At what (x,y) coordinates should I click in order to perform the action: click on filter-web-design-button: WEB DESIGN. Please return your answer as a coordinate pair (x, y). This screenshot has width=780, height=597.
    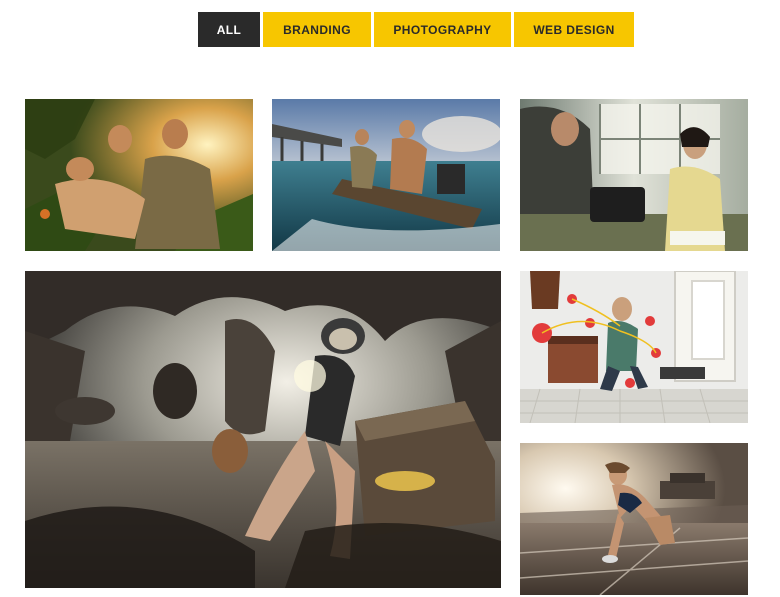
    Looking at the image, I should click on (574, 29).